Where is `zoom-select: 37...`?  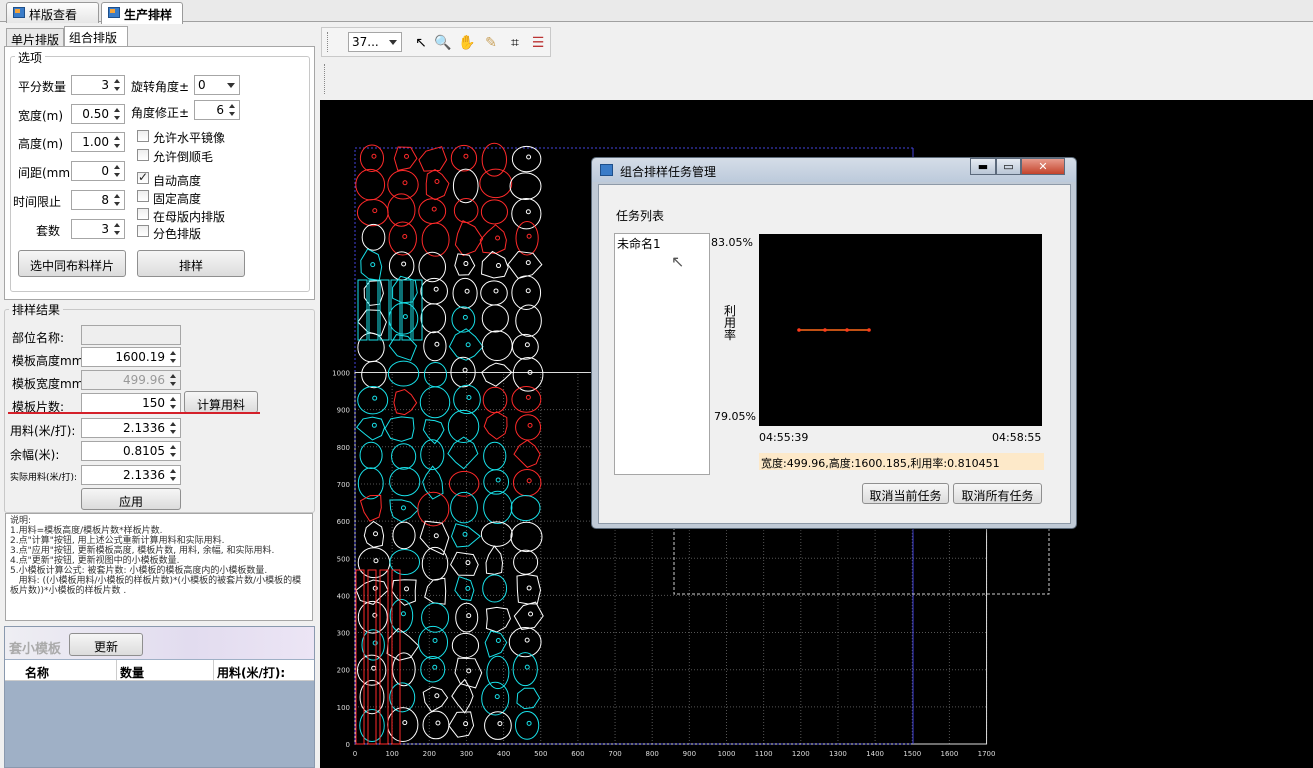
zoom-select: 37... is located at coordinates (375, 42).